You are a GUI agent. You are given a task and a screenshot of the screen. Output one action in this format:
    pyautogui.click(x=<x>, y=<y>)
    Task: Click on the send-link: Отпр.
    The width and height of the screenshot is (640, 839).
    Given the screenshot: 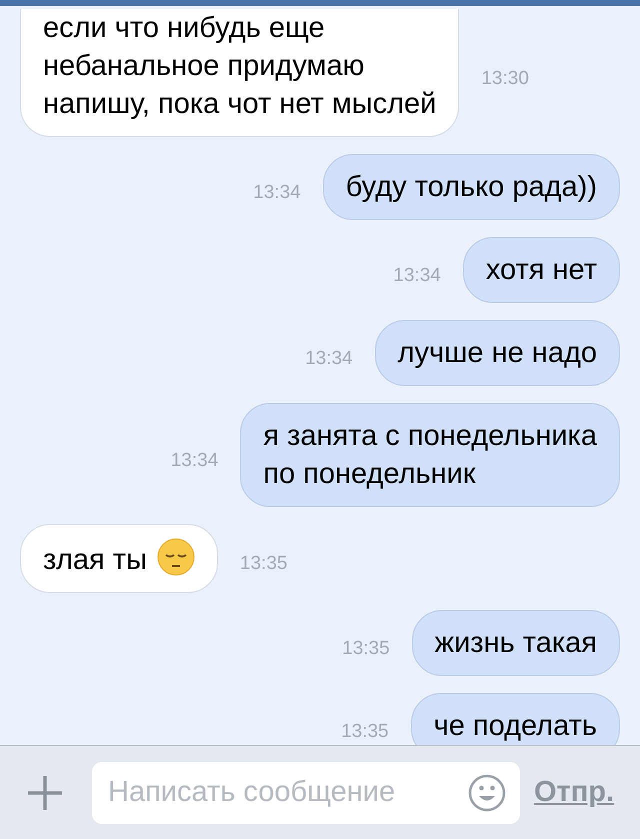 What is the action you would take?
    pyautogui.click(x=574, y=792)
    